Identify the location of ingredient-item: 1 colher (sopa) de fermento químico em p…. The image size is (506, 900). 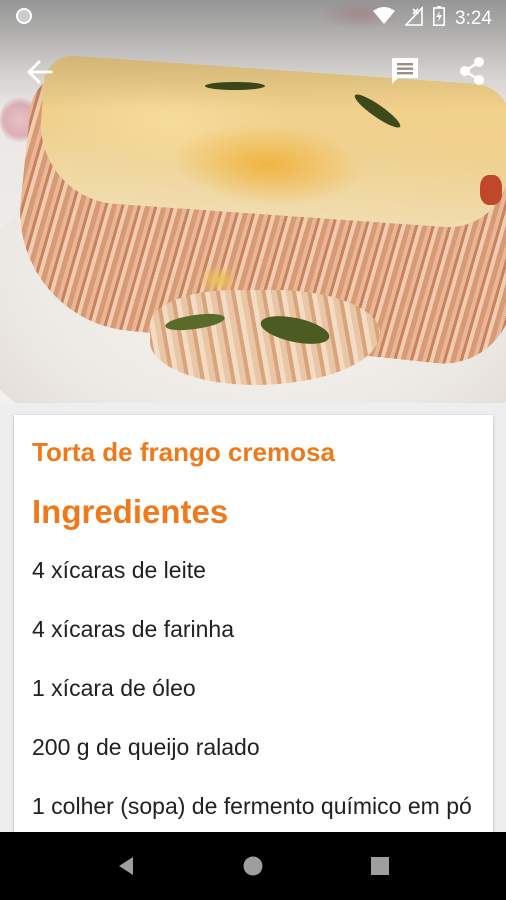
(252, 806).